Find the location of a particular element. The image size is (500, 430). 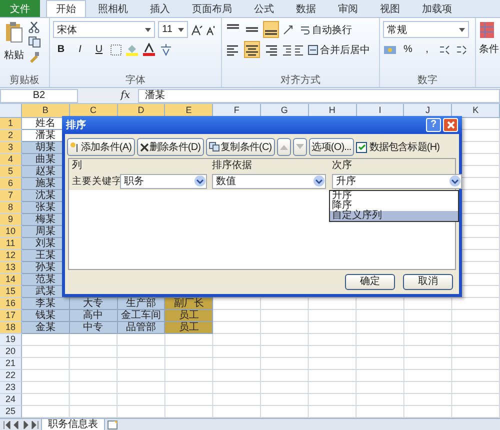

ribbon-tab: 插入 is located at coordinates (160, 8).